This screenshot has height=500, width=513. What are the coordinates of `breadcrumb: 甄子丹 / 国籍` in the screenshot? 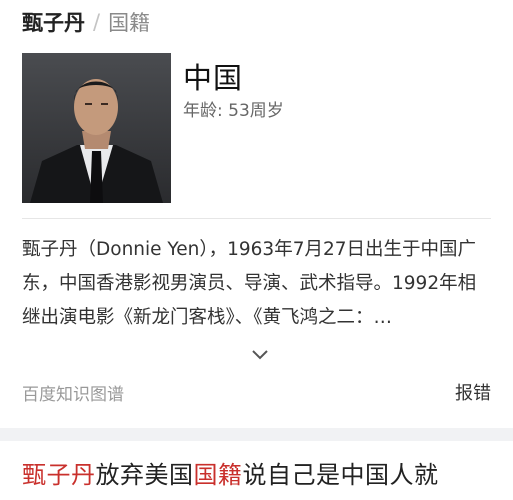 It's located at (86, 22).